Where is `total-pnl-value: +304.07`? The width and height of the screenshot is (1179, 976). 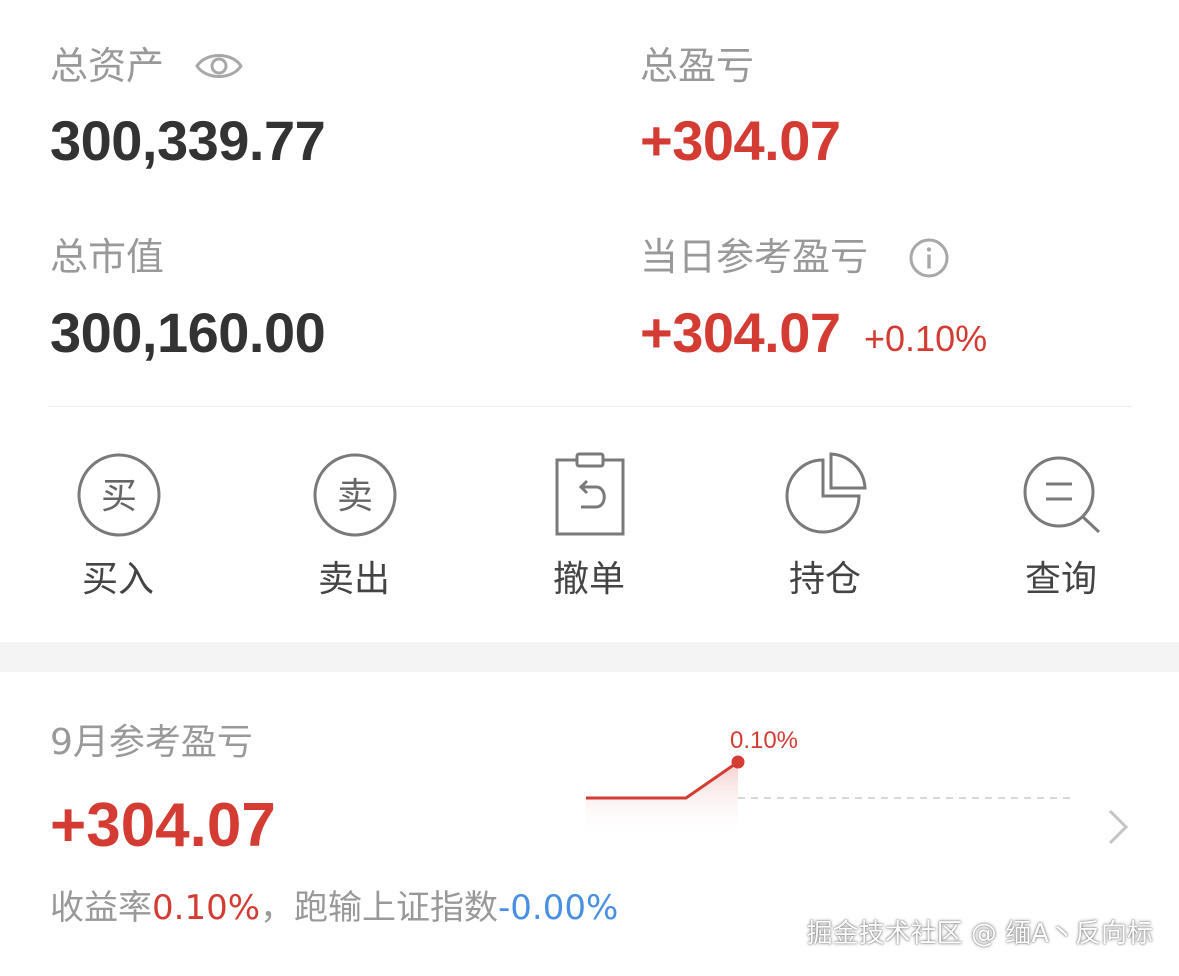
total-pnl-value: +304.07 is located at coordinates (740, 140).